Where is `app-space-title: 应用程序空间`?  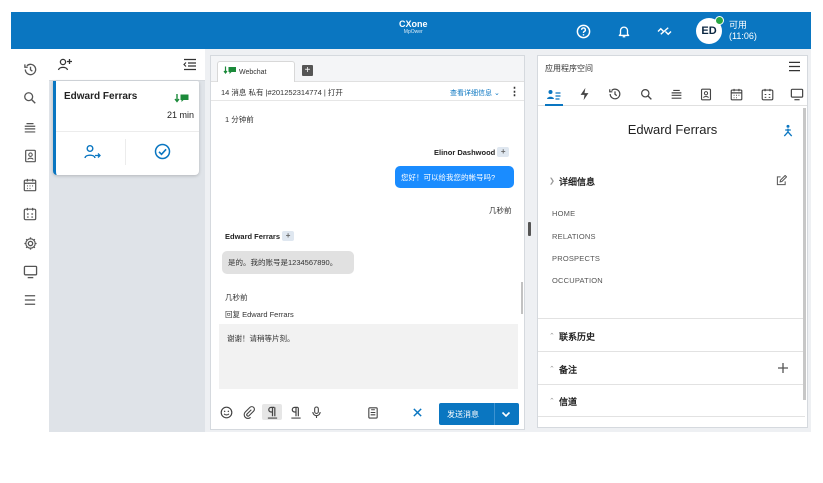
app-space-title: 应用程序空间 is located at coordinates (569, 68).